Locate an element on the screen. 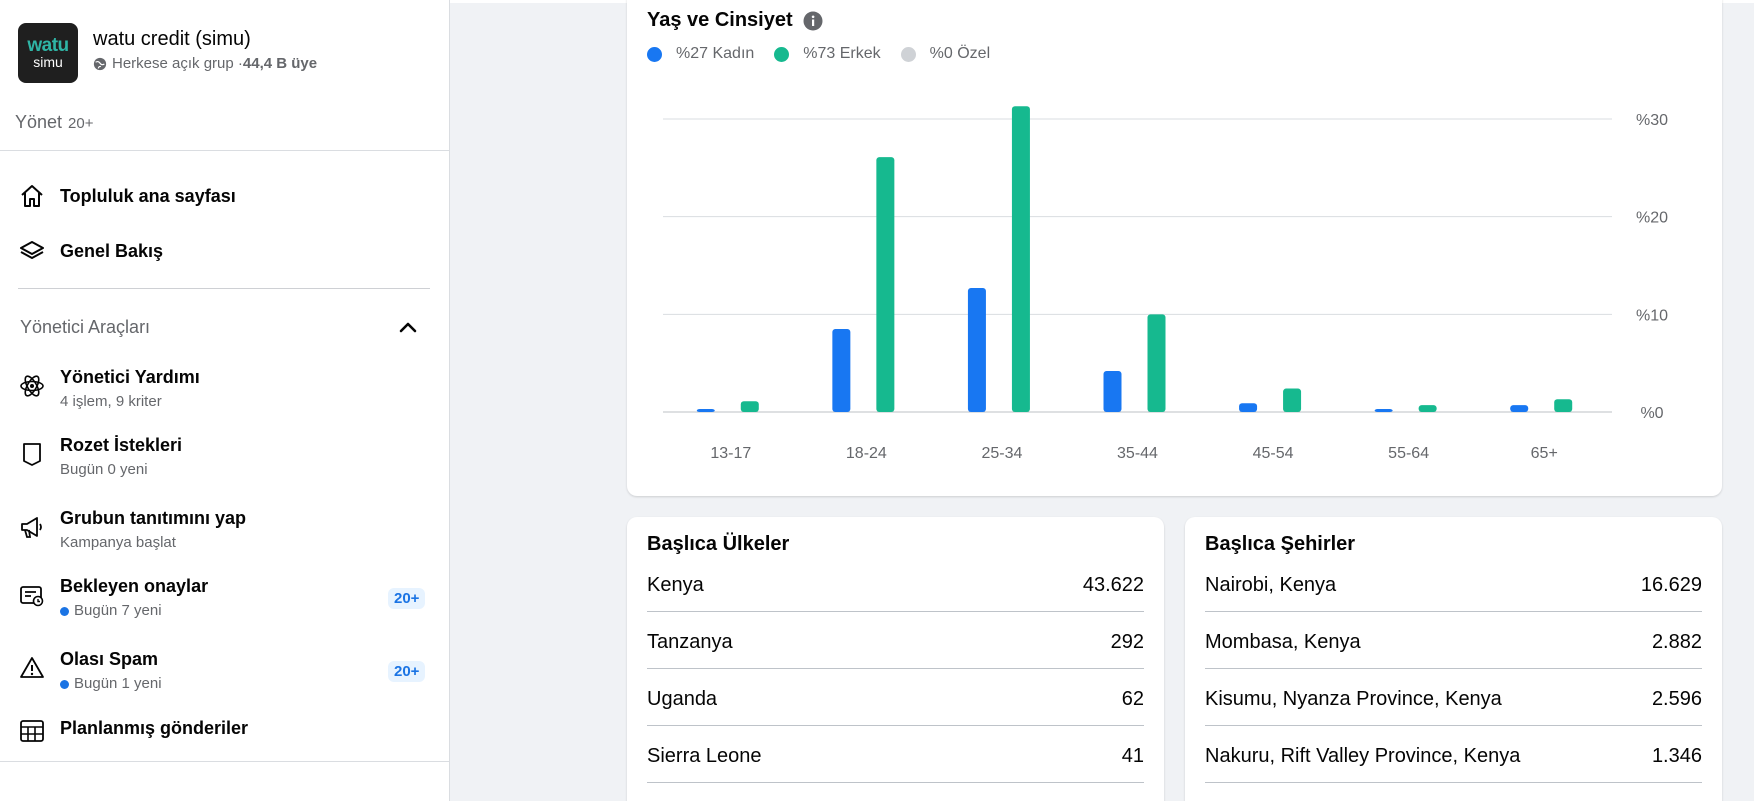  city-name: Kisumu, Nyanza Province, Kenya is located at coordinates (1353, 699).